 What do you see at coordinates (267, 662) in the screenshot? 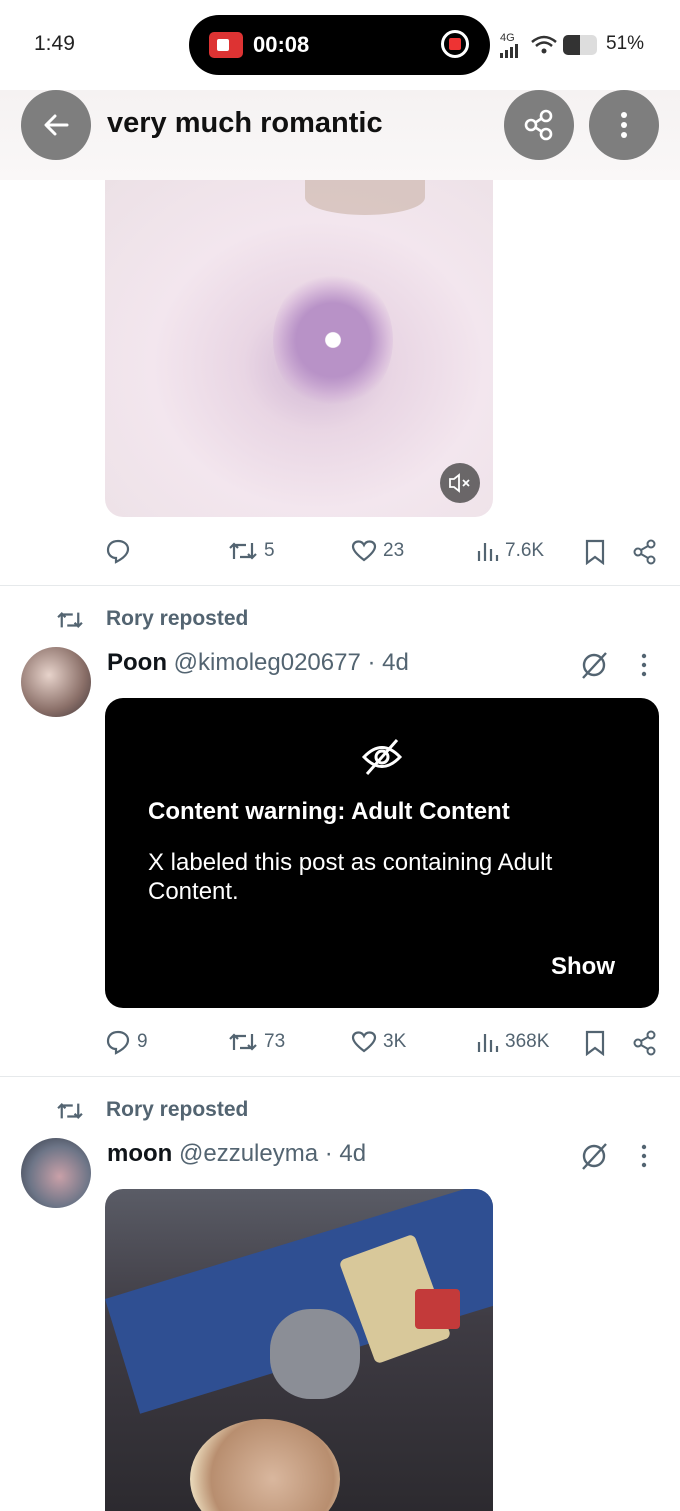
I see `author-handle: @kimoleg020677` at bounding box center [267, 662].